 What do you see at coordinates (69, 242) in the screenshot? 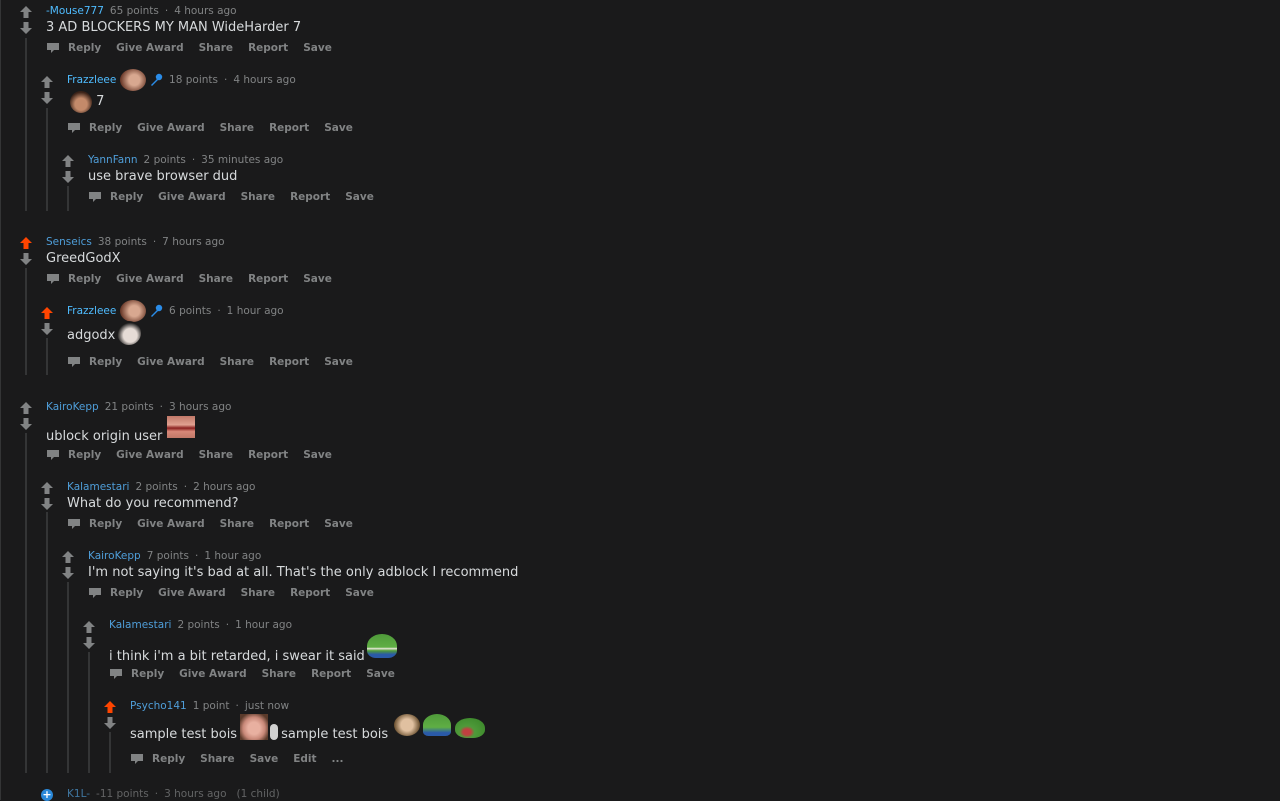
I see `comment-author: Senseics` at bounding box center [69, 242].